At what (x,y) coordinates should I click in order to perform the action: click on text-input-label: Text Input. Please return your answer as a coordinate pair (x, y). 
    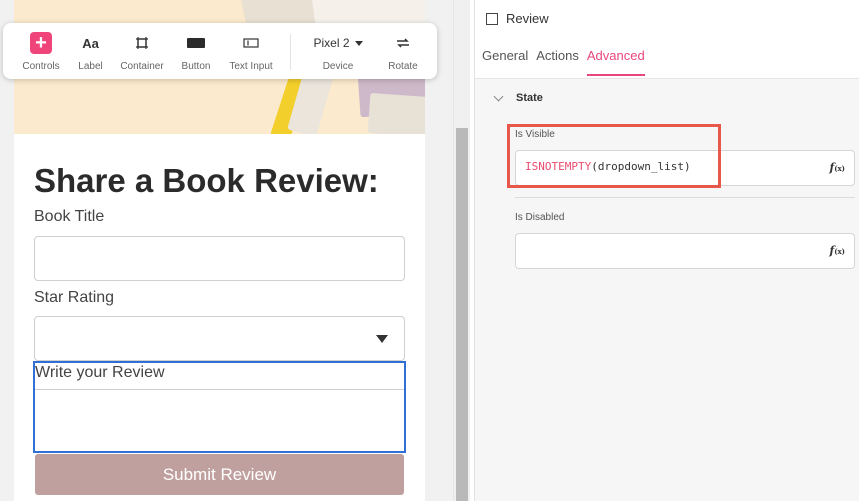
    Looking at the image, I should click on (251, 66).